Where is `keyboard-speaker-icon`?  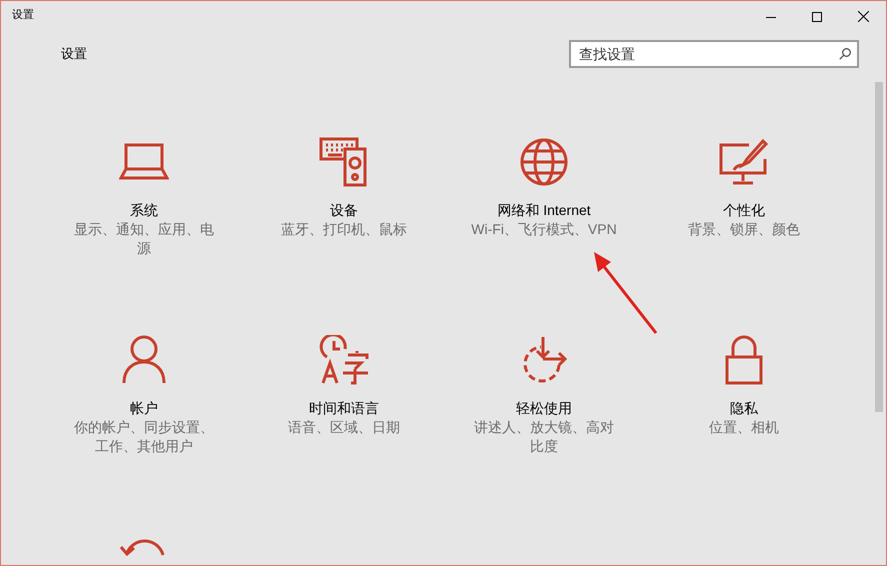 keyboard-speaker-icon is located at coordinates (344, 162).